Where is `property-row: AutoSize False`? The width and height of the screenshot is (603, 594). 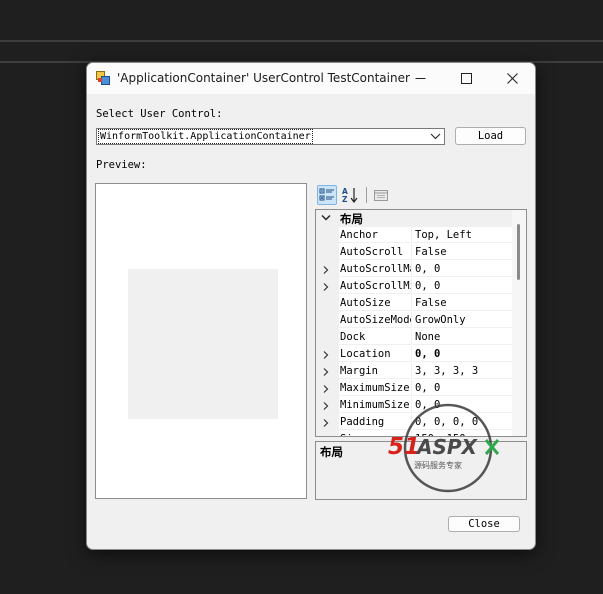
property-row: AutoSize False is located at coordinates (414, 303).